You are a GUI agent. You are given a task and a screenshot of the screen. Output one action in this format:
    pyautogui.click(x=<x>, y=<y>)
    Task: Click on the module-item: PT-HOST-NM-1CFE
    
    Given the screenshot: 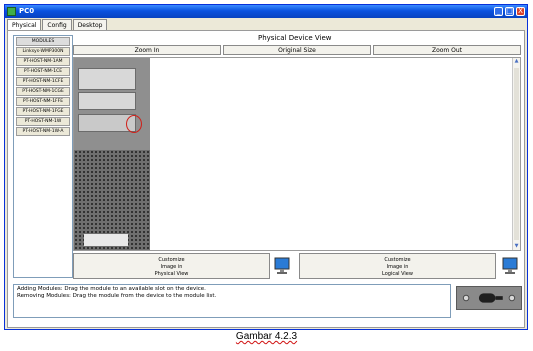 What is the action you would take?
    pyautogui.click(x=43, y=81)
    